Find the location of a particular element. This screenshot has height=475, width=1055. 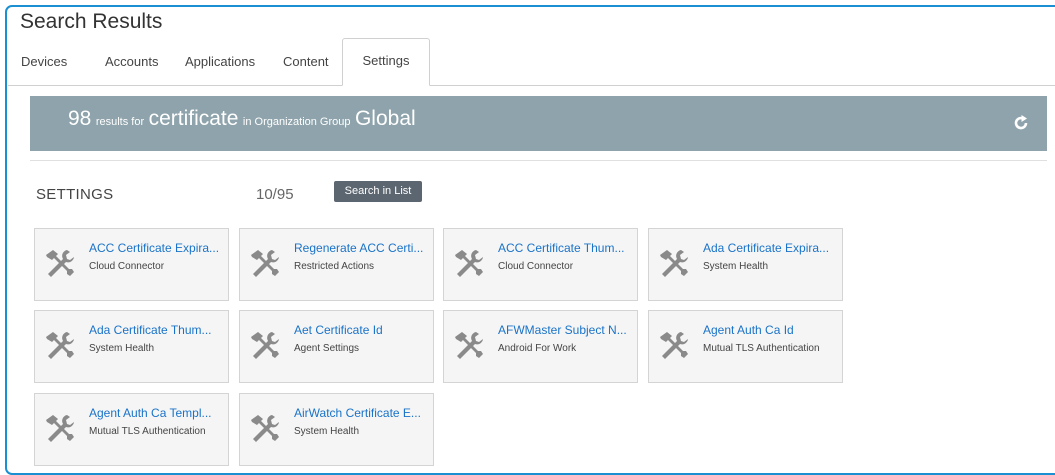

section-title: SETTINGS is located at coordinates (75, 194).